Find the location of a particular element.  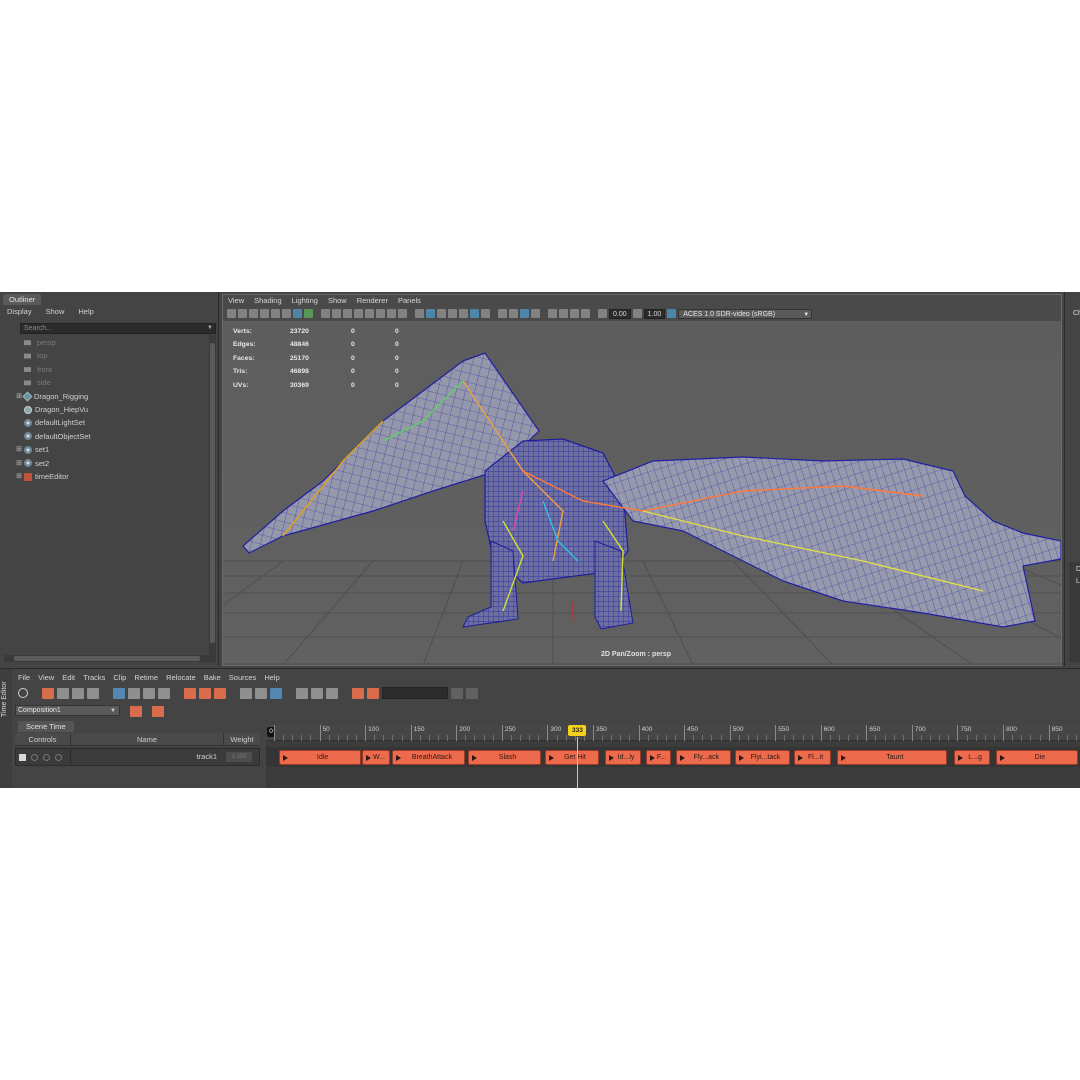

te-menu-relocate: Relocate is located at coordinates (181, 677).